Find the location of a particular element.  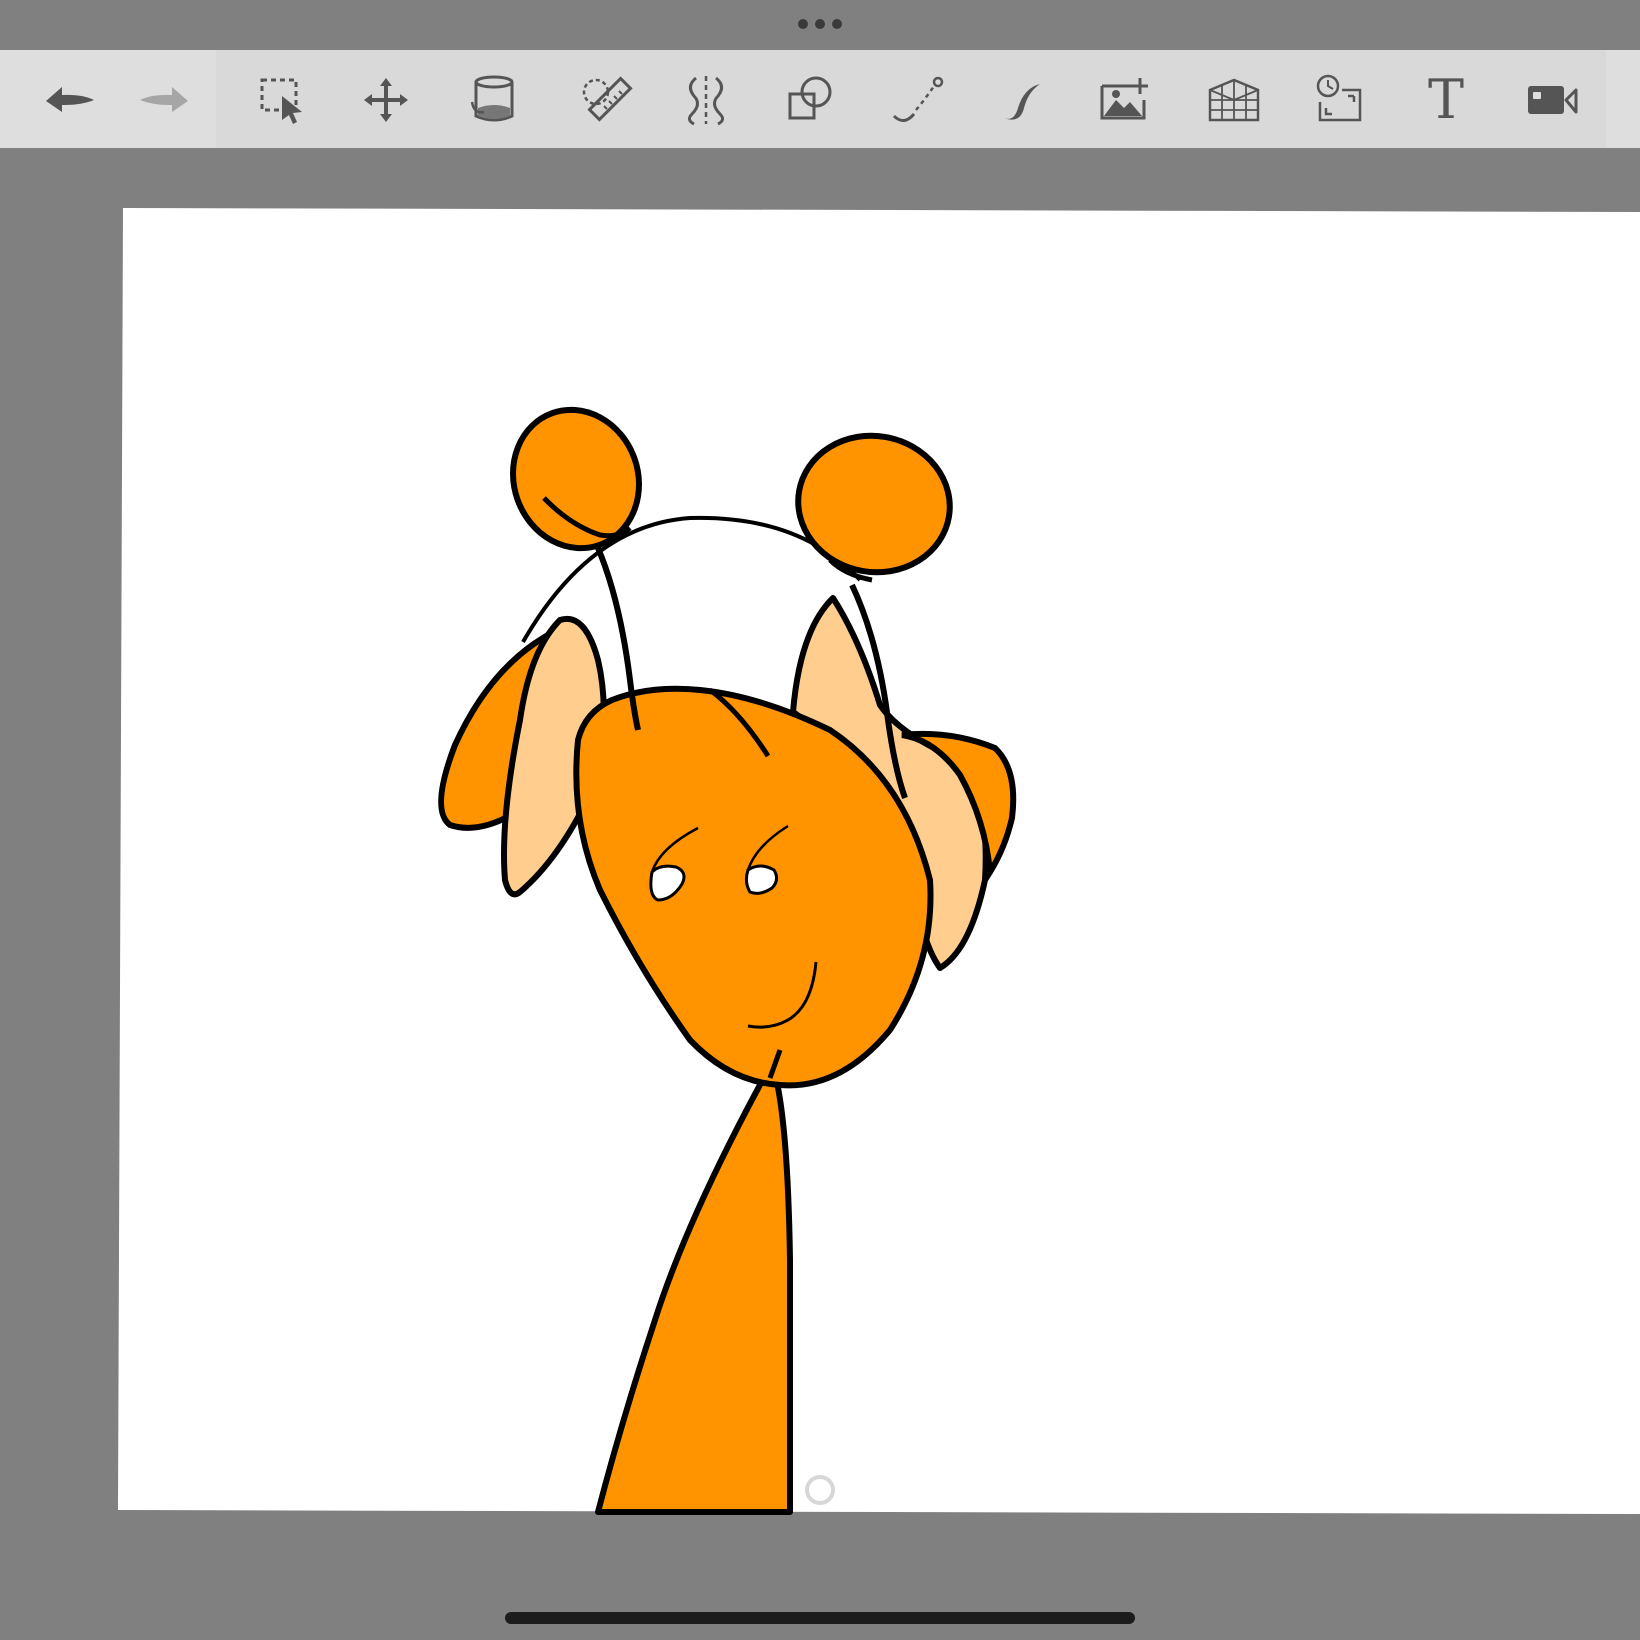

add-image-icon is located at coordinates (1124, 99).